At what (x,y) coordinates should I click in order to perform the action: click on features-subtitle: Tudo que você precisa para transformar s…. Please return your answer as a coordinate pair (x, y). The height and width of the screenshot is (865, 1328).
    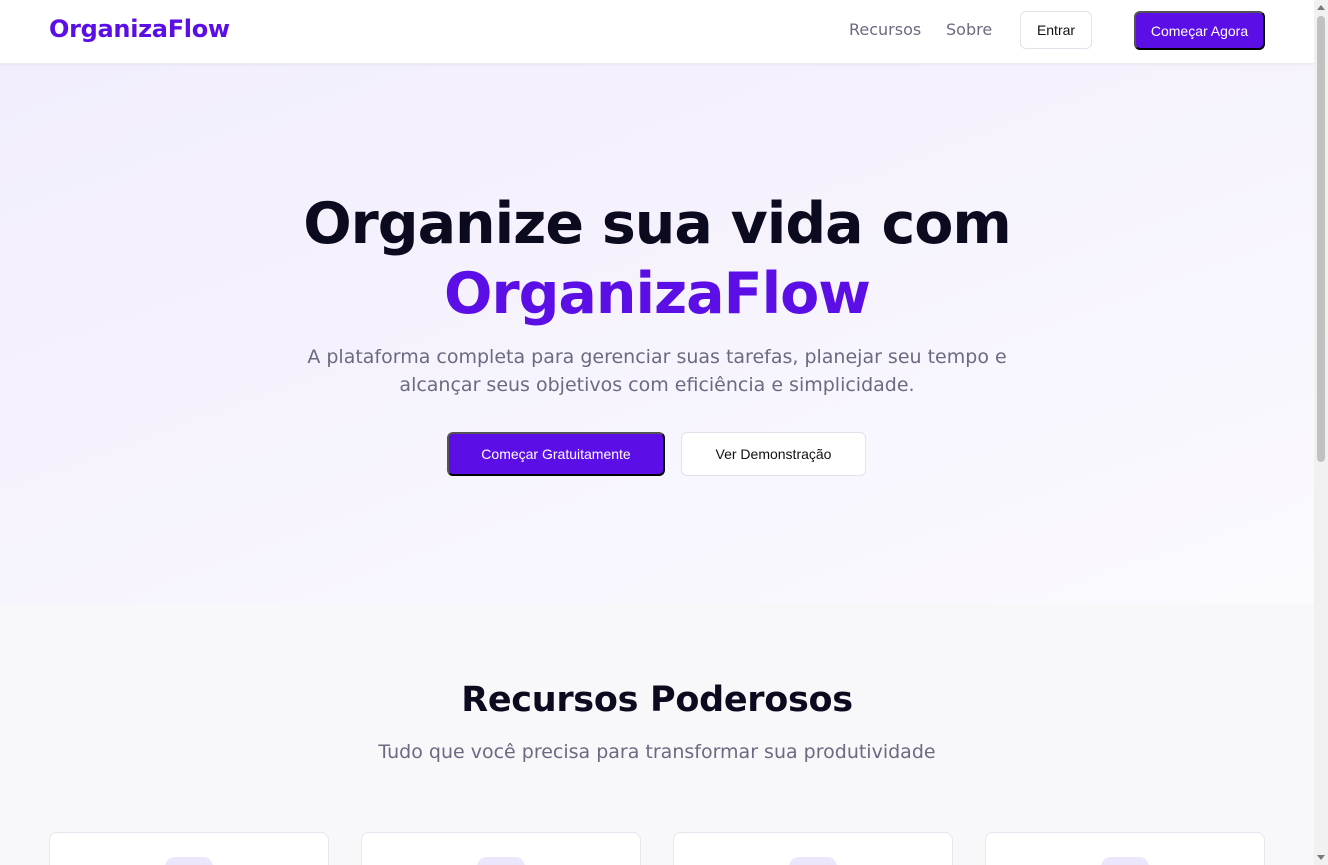
    Looking at the image, I should click on (657, 752).